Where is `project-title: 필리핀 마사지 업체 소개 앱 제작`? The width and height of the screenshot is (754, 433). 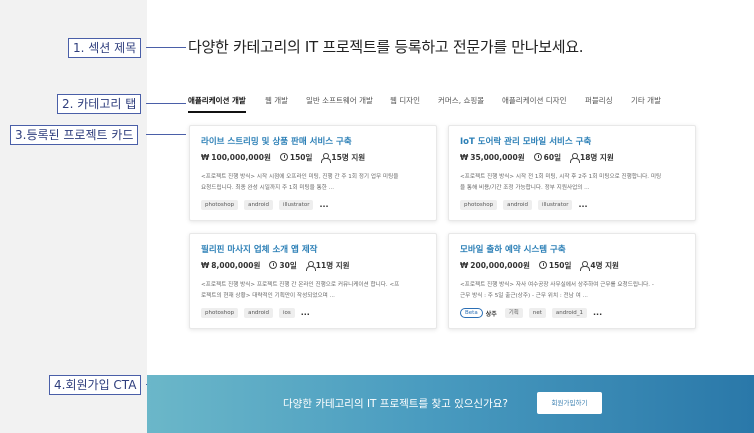 project-title: 필리핀 마사지 업체 소개 앱 제작 is located at coordinates (259, 249).